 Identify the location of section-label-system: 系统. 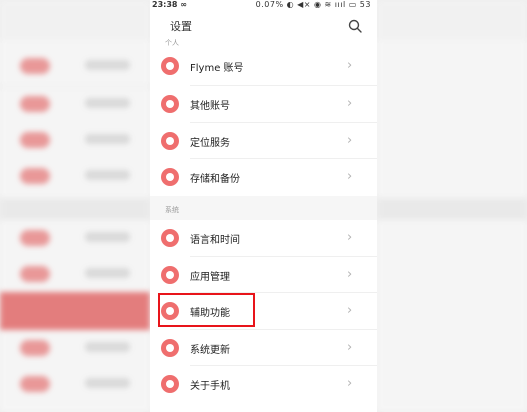
(172, 210).